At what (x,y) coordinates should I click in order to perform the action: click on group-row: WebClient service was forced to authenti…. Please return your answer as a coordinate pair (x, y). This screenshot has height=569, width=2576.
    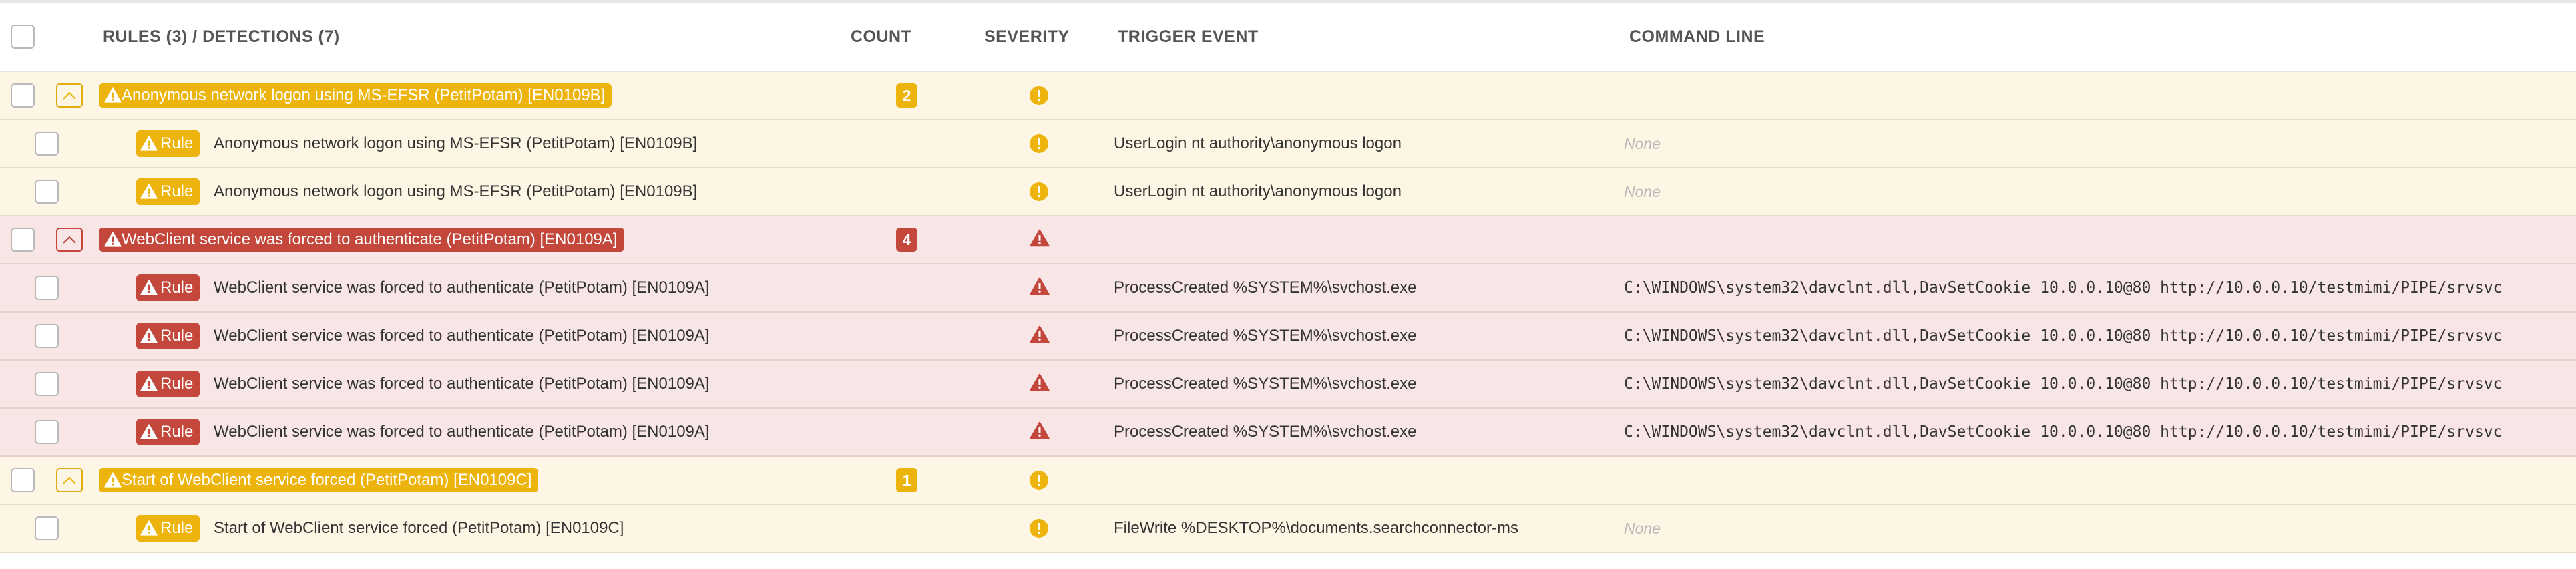
    Looking at the image, I should click on (1288, 240).